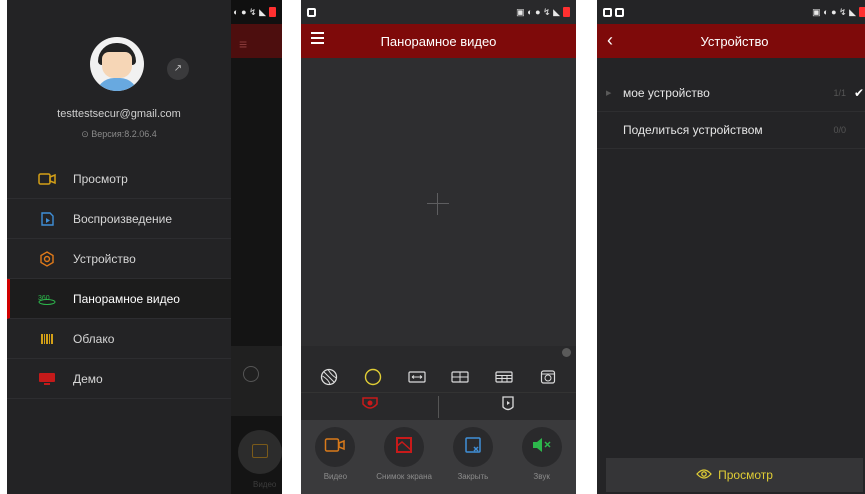  I want to click on menu-item-label: Панорамное видео, so click(126, 298).